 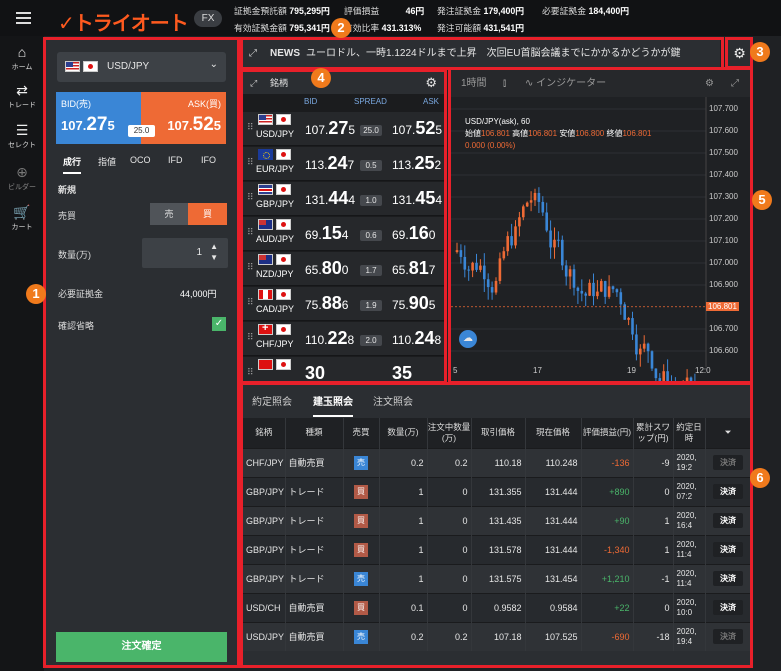 I want to click on chevron-down-icon: ⌄, so click(x=213, y=64).